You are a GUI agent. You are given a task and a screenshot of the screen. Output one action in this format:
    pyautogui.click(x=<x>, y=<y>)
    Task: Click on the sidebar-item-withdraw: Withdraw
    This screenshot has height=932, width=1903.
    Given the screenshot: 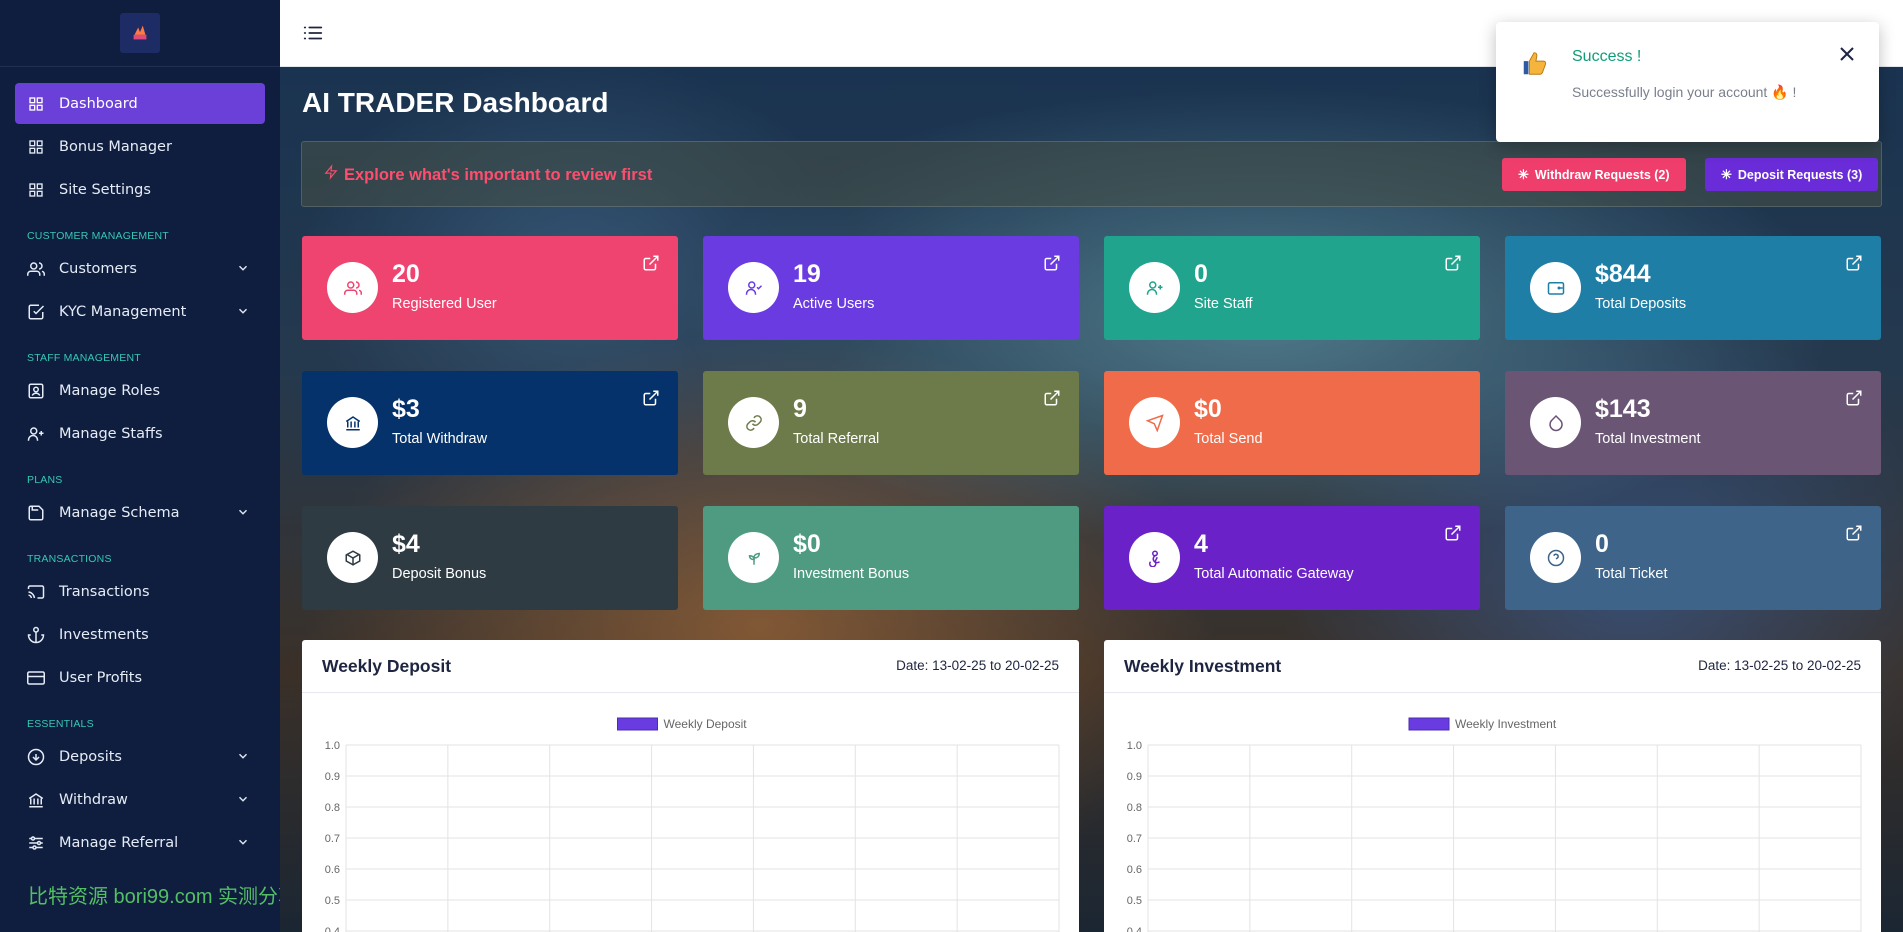 What is the action you would take?
    pyautogui.click(x=140, y=799)
    